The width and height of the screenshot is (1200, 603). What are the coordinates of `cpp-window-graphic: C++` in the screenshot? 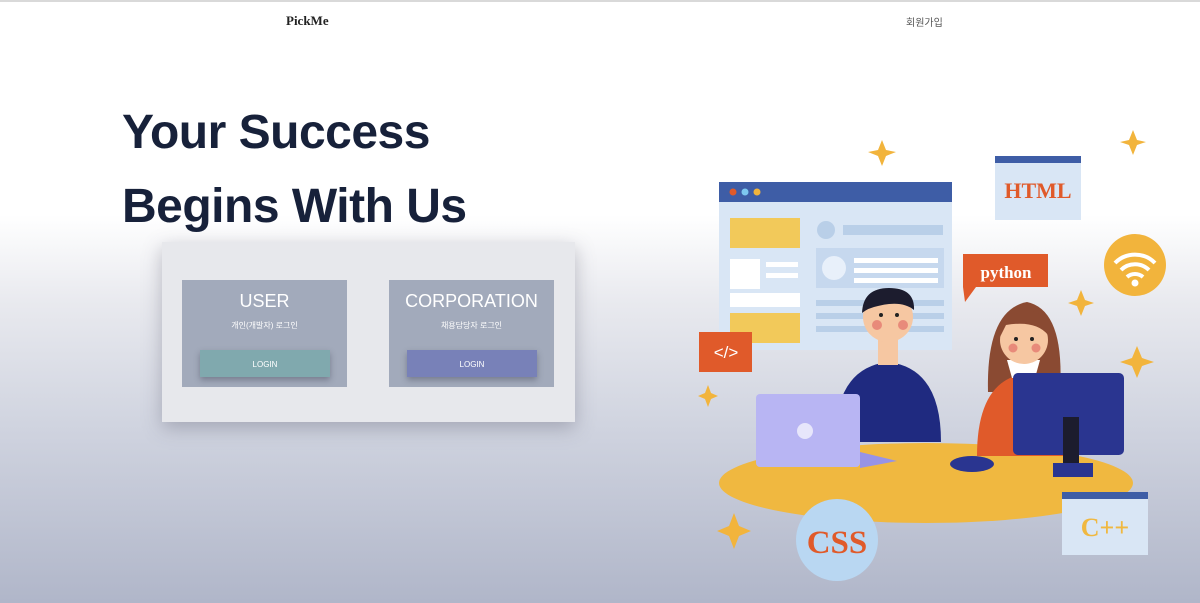 It's located at (1105, 523).